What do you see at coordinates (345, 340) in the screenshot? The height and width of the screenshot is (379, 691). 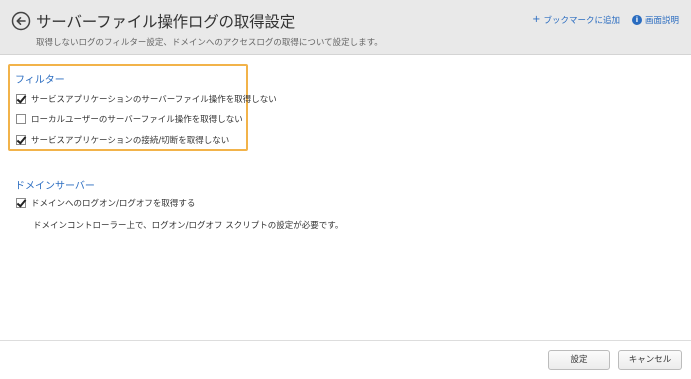 I see `footer-divider` at bounding box center [345, 340].